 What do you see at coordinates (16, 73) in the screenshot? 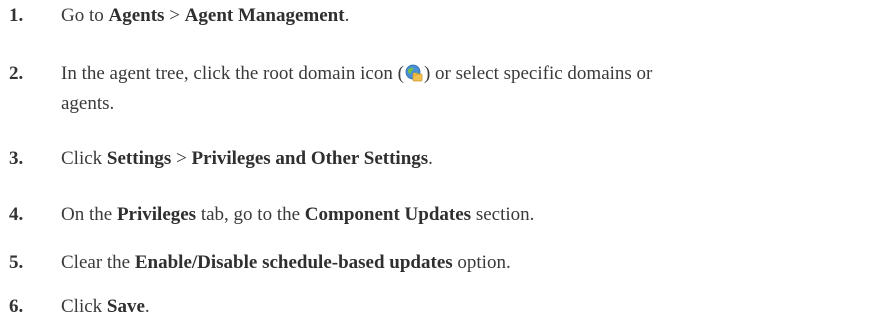
I see `step-number: 2.` at bounding box center [16, 73].